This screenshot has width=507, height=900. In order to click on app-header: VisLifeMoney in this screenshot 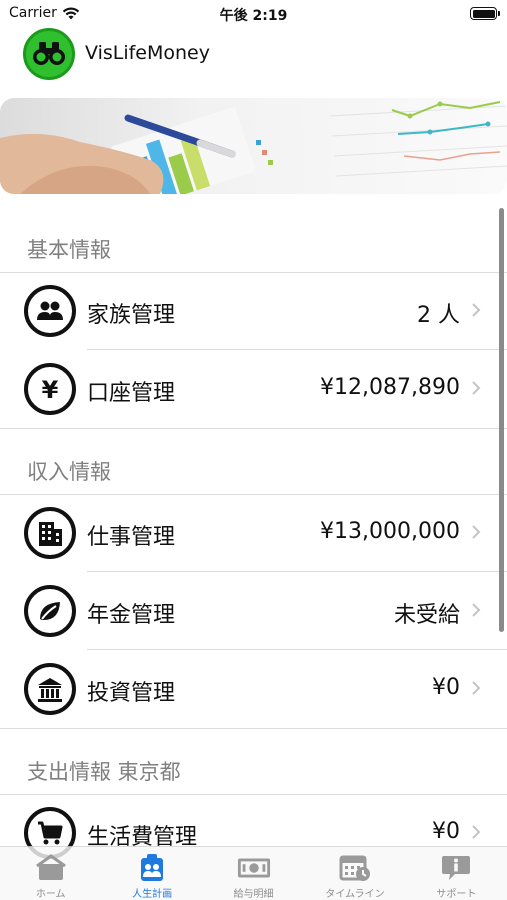, I will do `click(253, 54)`.